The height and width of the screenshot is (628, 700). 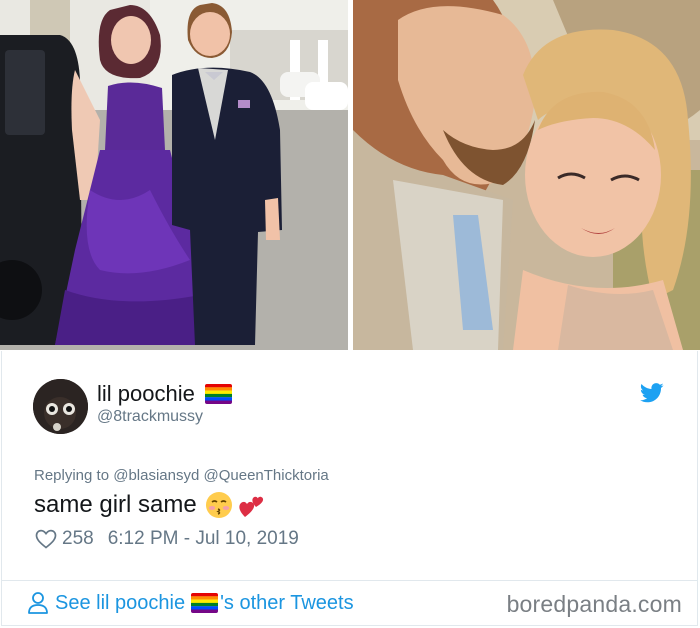 I want to click on heart-outline-icon, so click(x=46, y=539).